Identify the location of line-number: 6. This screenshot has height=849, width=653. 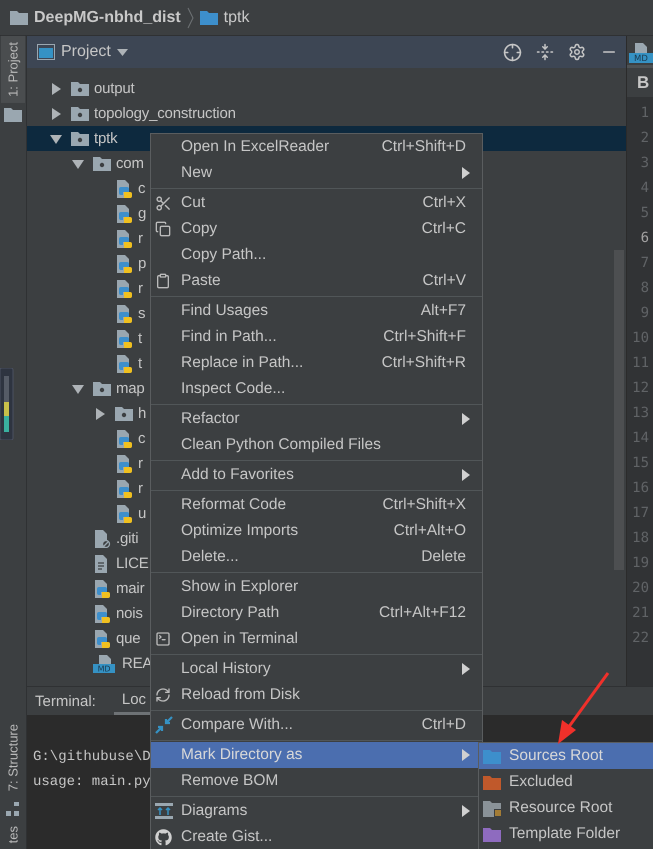
(645, 238).